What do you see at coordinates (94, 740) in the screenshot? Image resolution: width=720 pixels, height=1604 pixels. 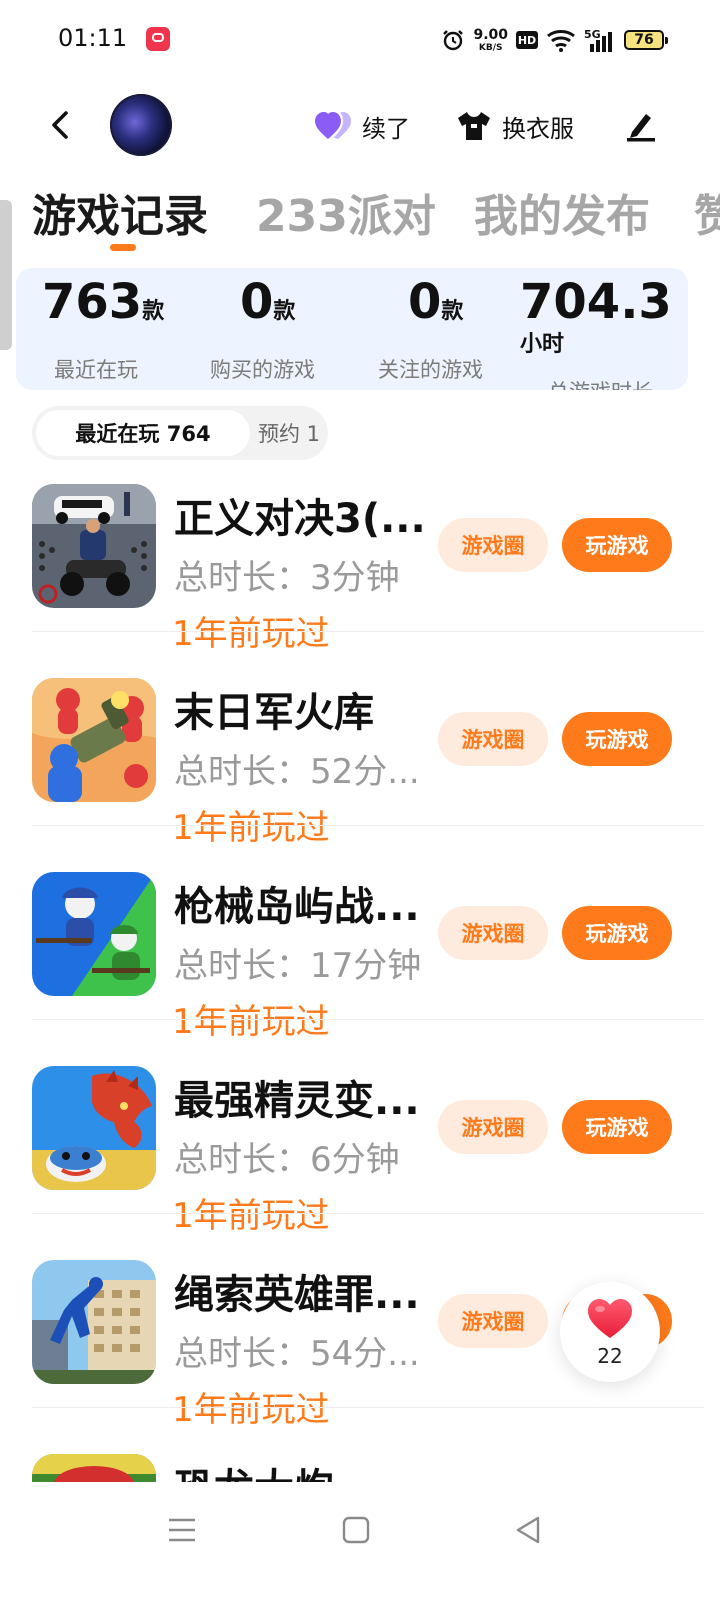 I see `arsenal-game-icon` at bounding box center [94, 740].